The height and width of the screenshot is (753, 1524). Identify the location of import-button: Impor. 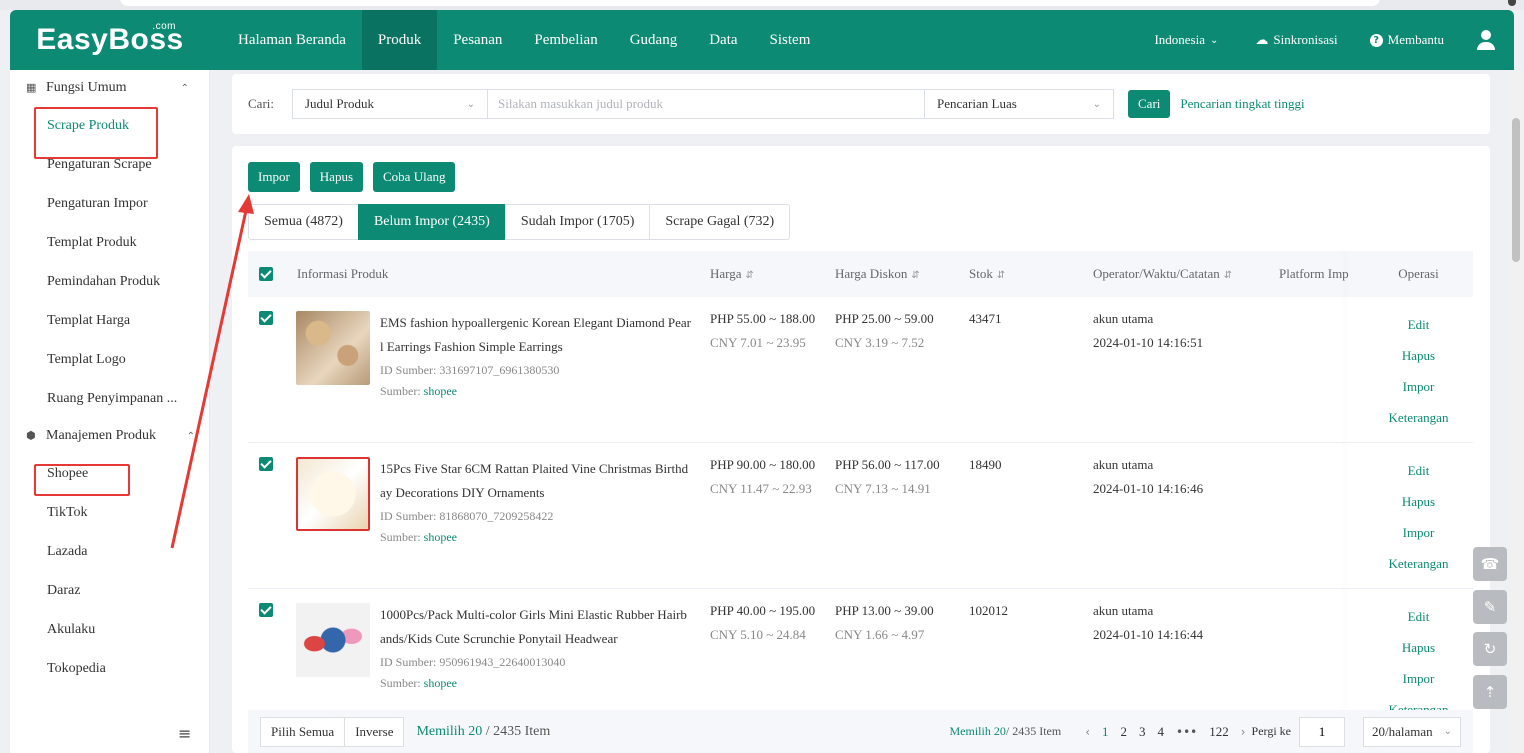
(274, 177).